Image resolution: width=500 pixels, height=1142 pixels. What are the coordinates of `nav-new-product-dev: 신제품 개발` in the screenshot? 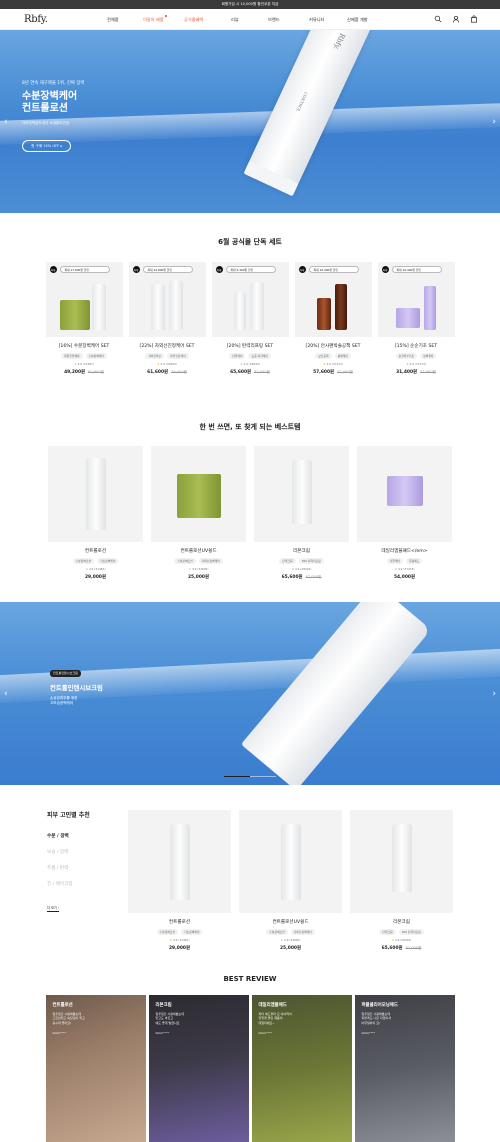 It's located at (357, 20).